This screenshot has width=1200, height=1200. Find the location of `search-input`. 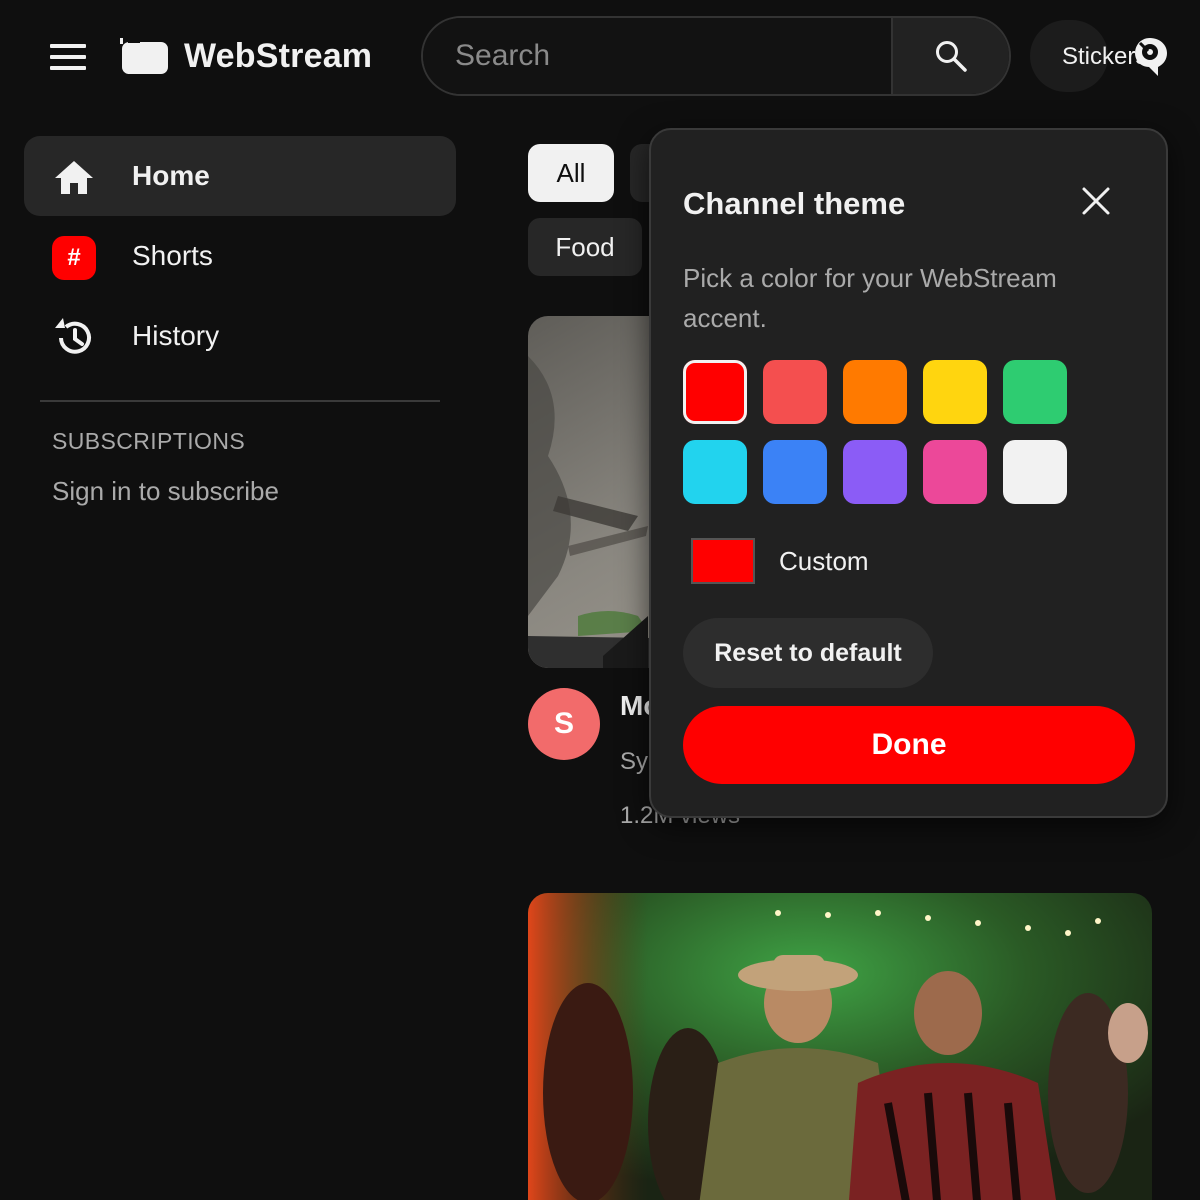

search-input is located at coordinates (657, 56).